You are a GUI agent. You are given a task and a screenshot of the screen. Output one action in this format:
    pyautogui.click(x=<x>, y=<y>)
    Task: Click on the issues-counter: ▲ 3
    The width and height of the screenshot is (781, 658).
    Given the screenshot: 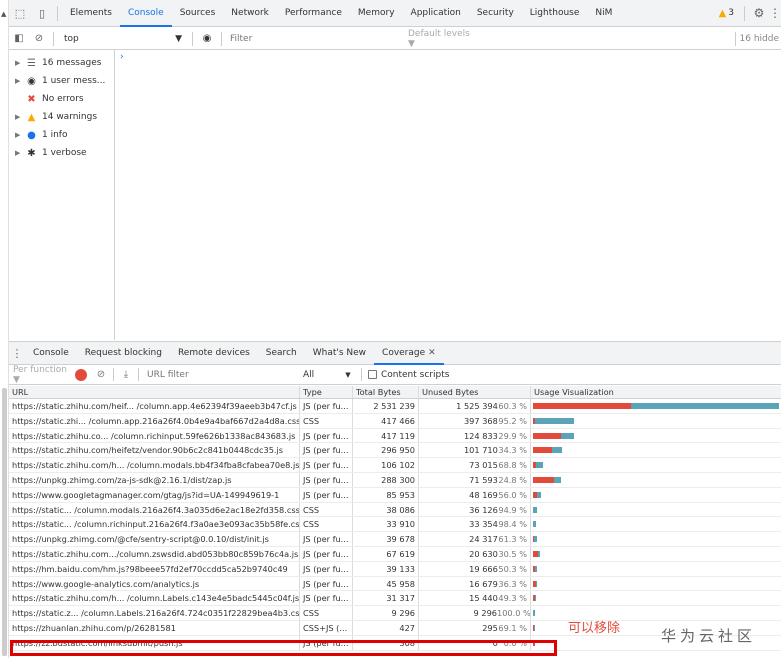 What is the action you would take?
    pyautogui.click(x=726, y=13)
    